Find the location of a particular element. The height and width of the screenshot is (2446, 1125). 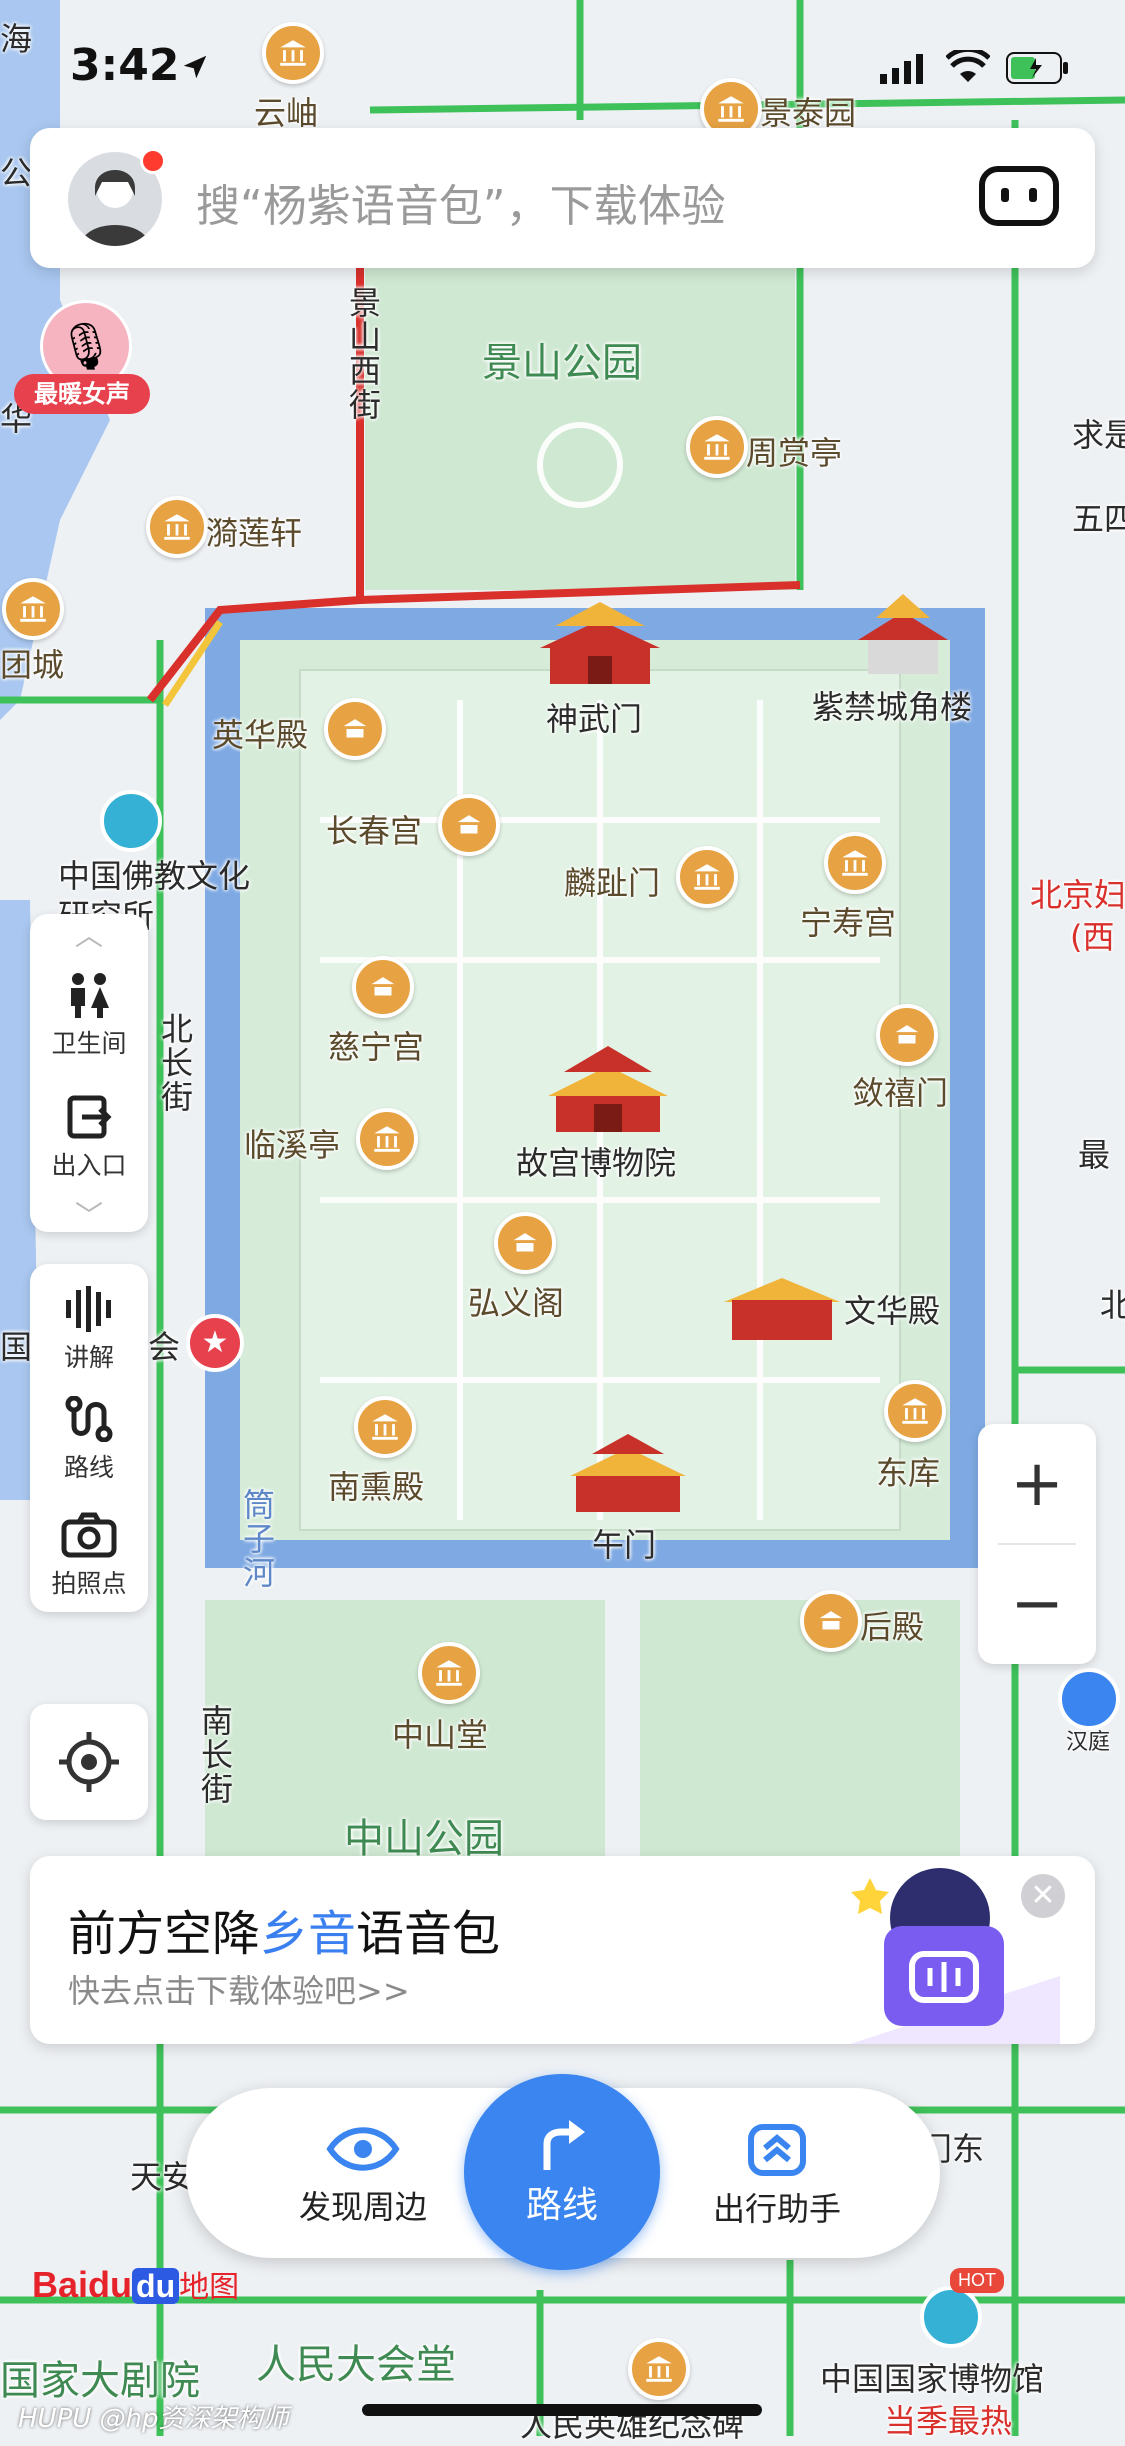

map-label-wumen: 午门 is located at coordinates (624, 1545).